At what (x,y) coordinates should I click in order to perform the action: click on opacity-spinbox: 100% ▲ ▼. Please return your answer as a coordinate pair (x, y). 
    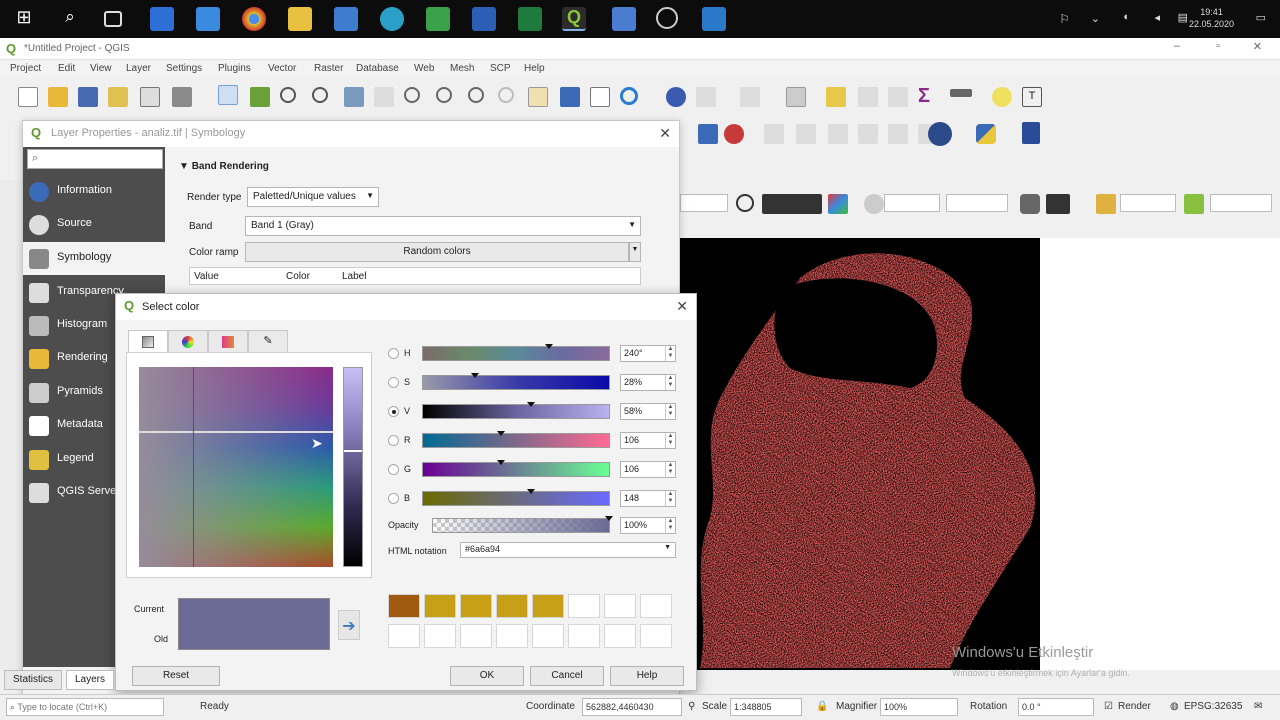
    Looking at the image, I should click on (648, 525).